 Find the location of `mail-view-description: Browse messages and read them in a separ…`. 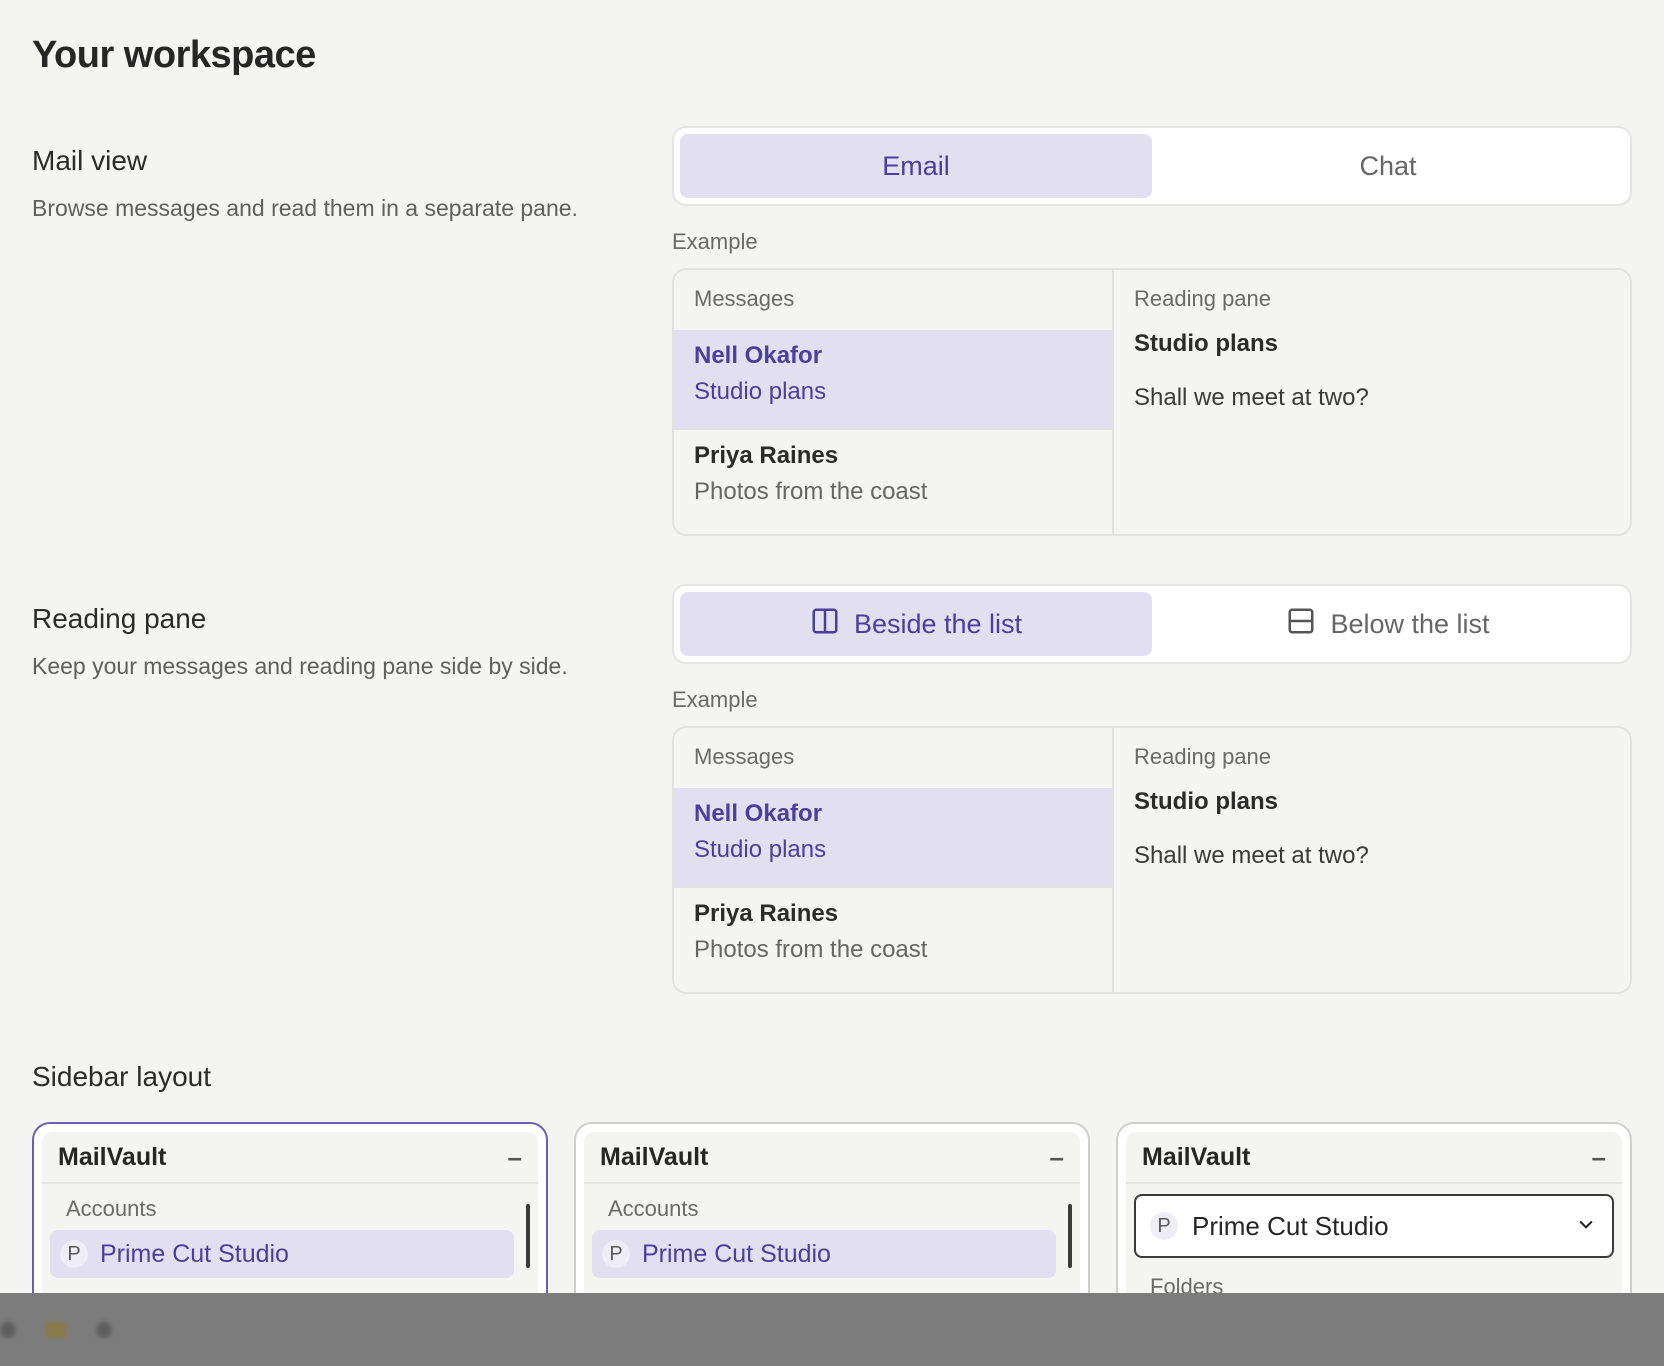

mail-view-description: Browse messages and read them in a separ… is located at coordinates (305, 208).